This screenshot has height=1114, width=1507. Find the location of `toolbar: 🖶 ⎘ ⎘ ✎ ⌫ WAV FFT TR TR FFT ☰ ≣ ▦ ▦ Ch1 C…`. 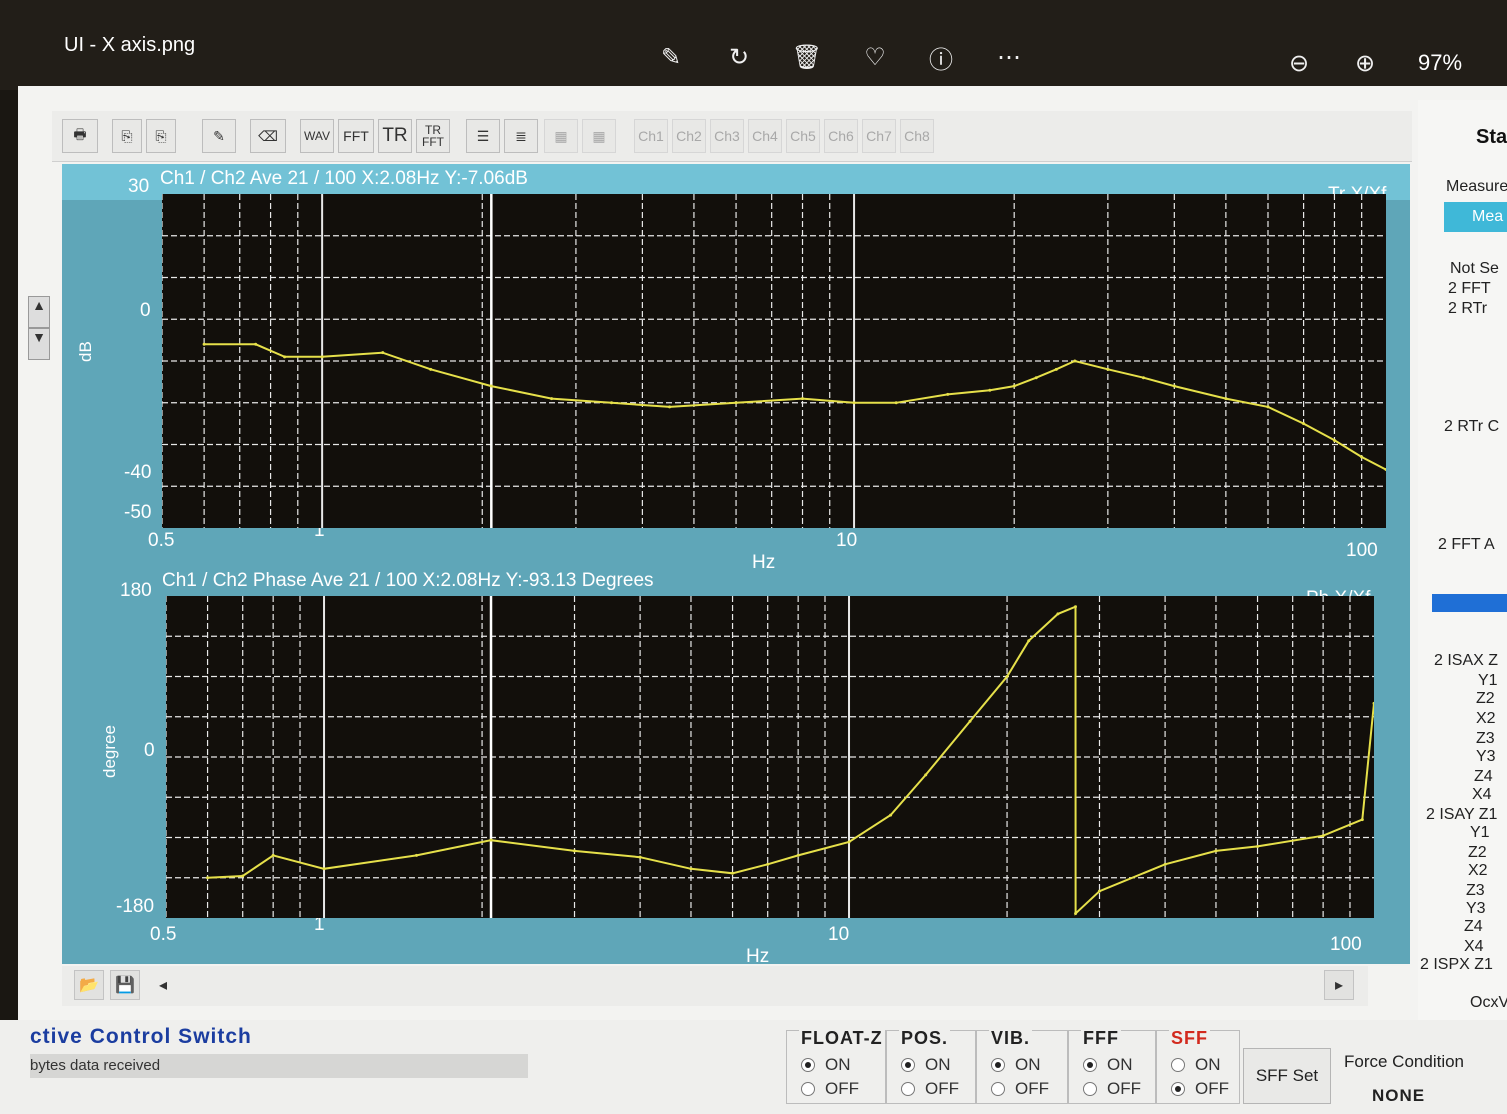

toolbar: 🖶 ⎘ ⎘ ✎ ⌫ WAV FFT TR TR FFT ☰ ≣ ▦ ▦ Ch1 C… is located at coordinates (732, 136).